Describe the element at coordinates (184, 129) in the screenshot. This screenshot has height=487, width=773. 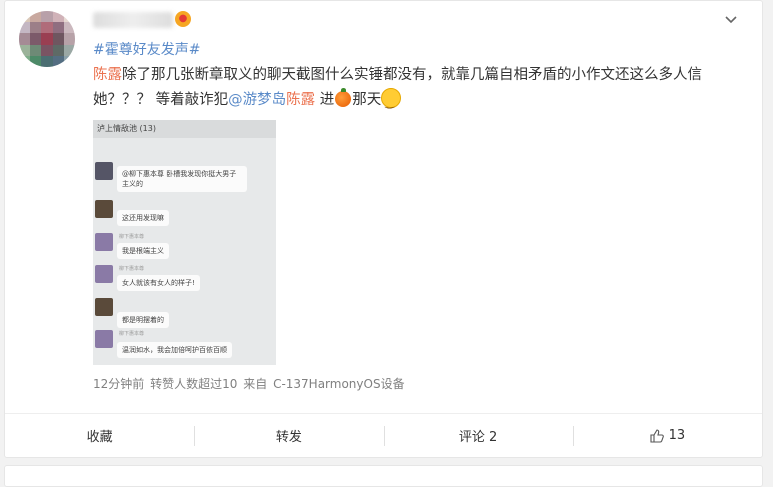
I see `chat-header: 泸上情敌池 (13)` at that location.